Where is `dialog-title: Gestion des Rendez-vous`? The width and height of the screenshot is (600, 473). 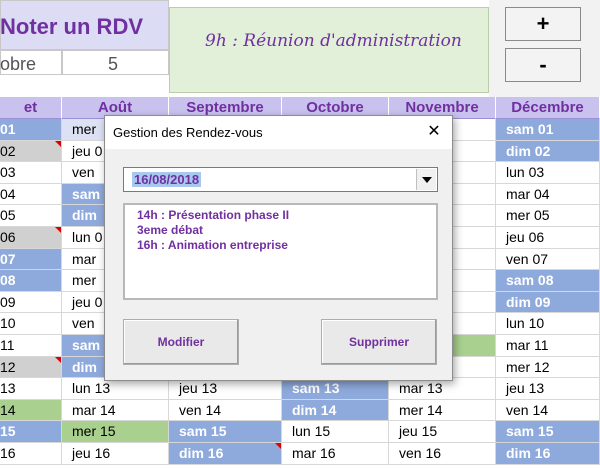 dialog-title: Gestion des Rendez-vous is located at coordinates (188, 132).